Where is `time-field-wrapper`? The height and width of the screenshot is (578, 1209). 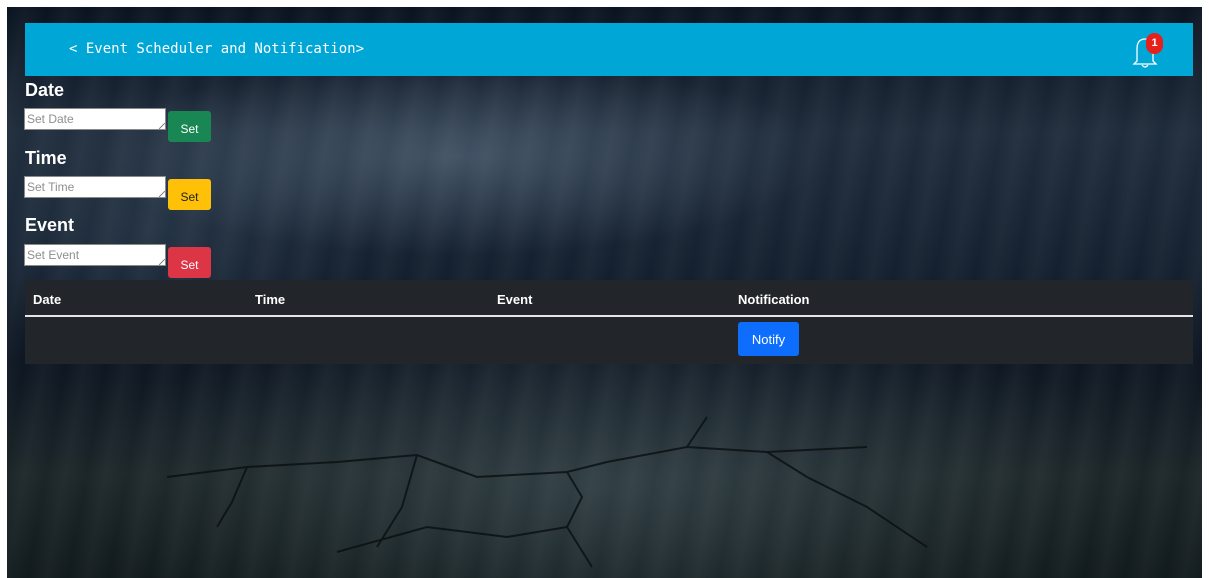
time-field-wrapper is located at coordinates (95, 187).